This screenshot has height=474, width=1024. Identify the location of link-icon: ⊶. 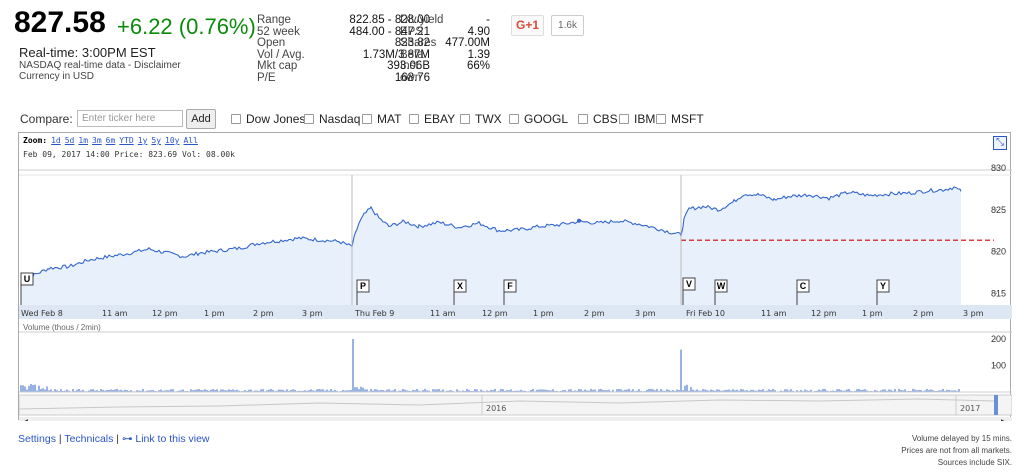
(127, 439).